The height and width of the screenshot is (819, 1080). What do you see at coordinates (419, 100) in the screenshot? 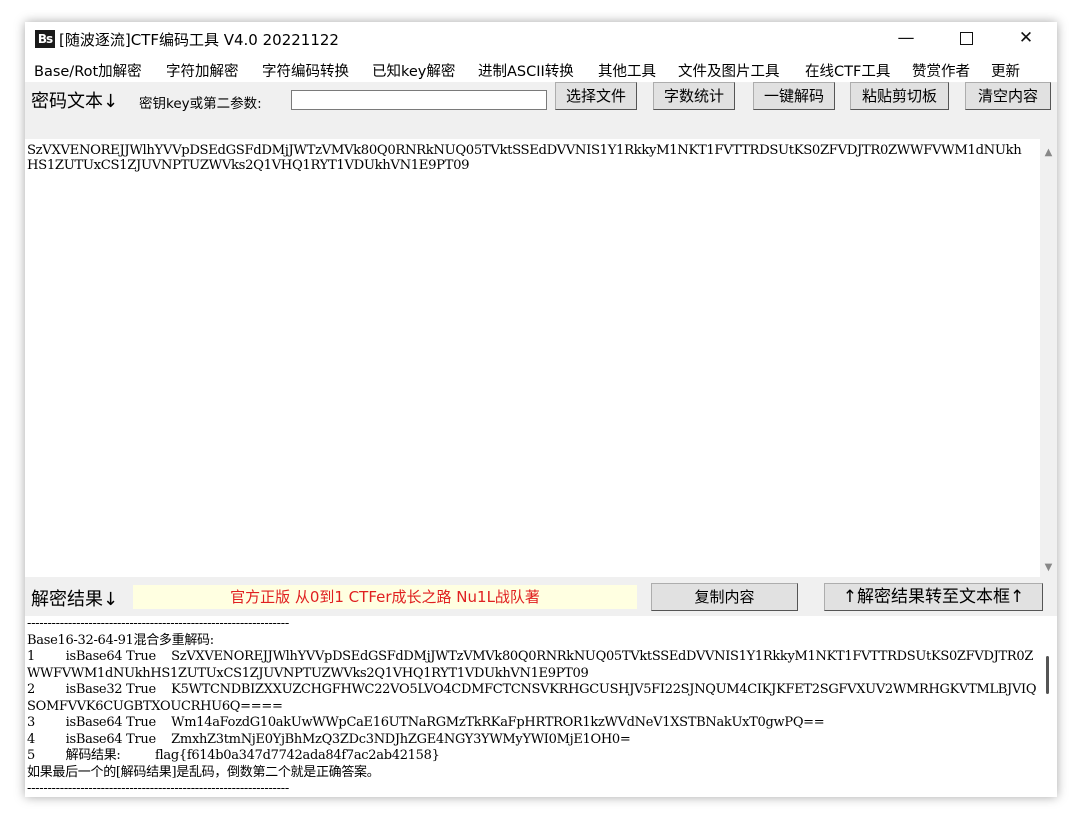
I see `key-input` at bounding box center [419, 100].